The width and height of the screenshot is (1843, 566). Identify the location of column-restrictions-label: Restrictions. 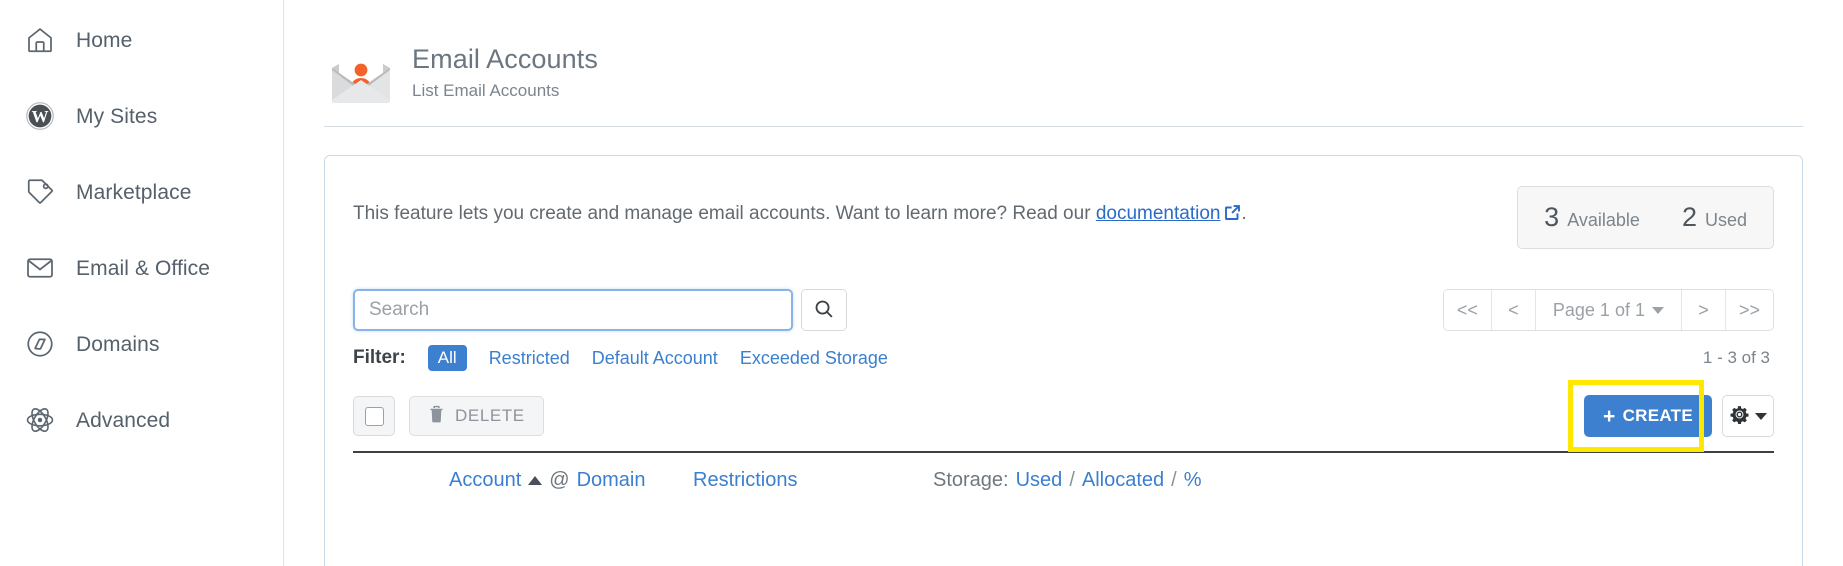
(745, 480).